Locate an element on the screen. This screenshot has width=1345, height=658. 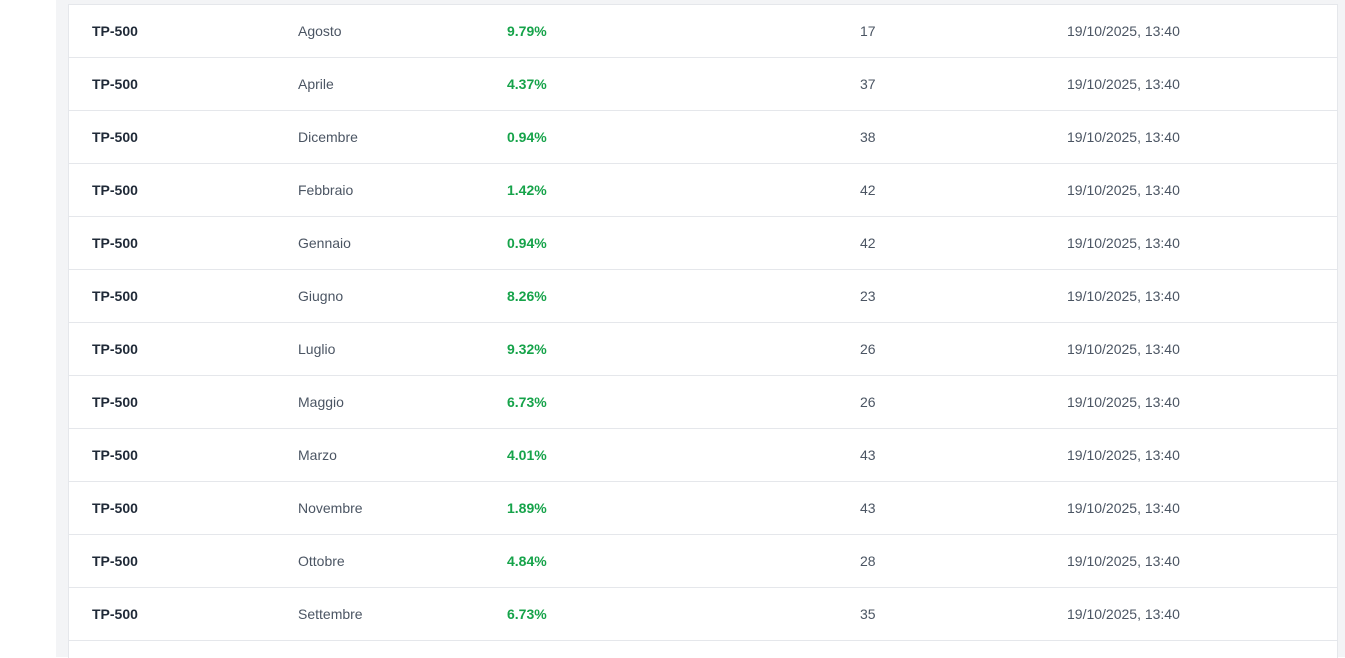
cell-month: Aprile is located at coordinates (316, 84).